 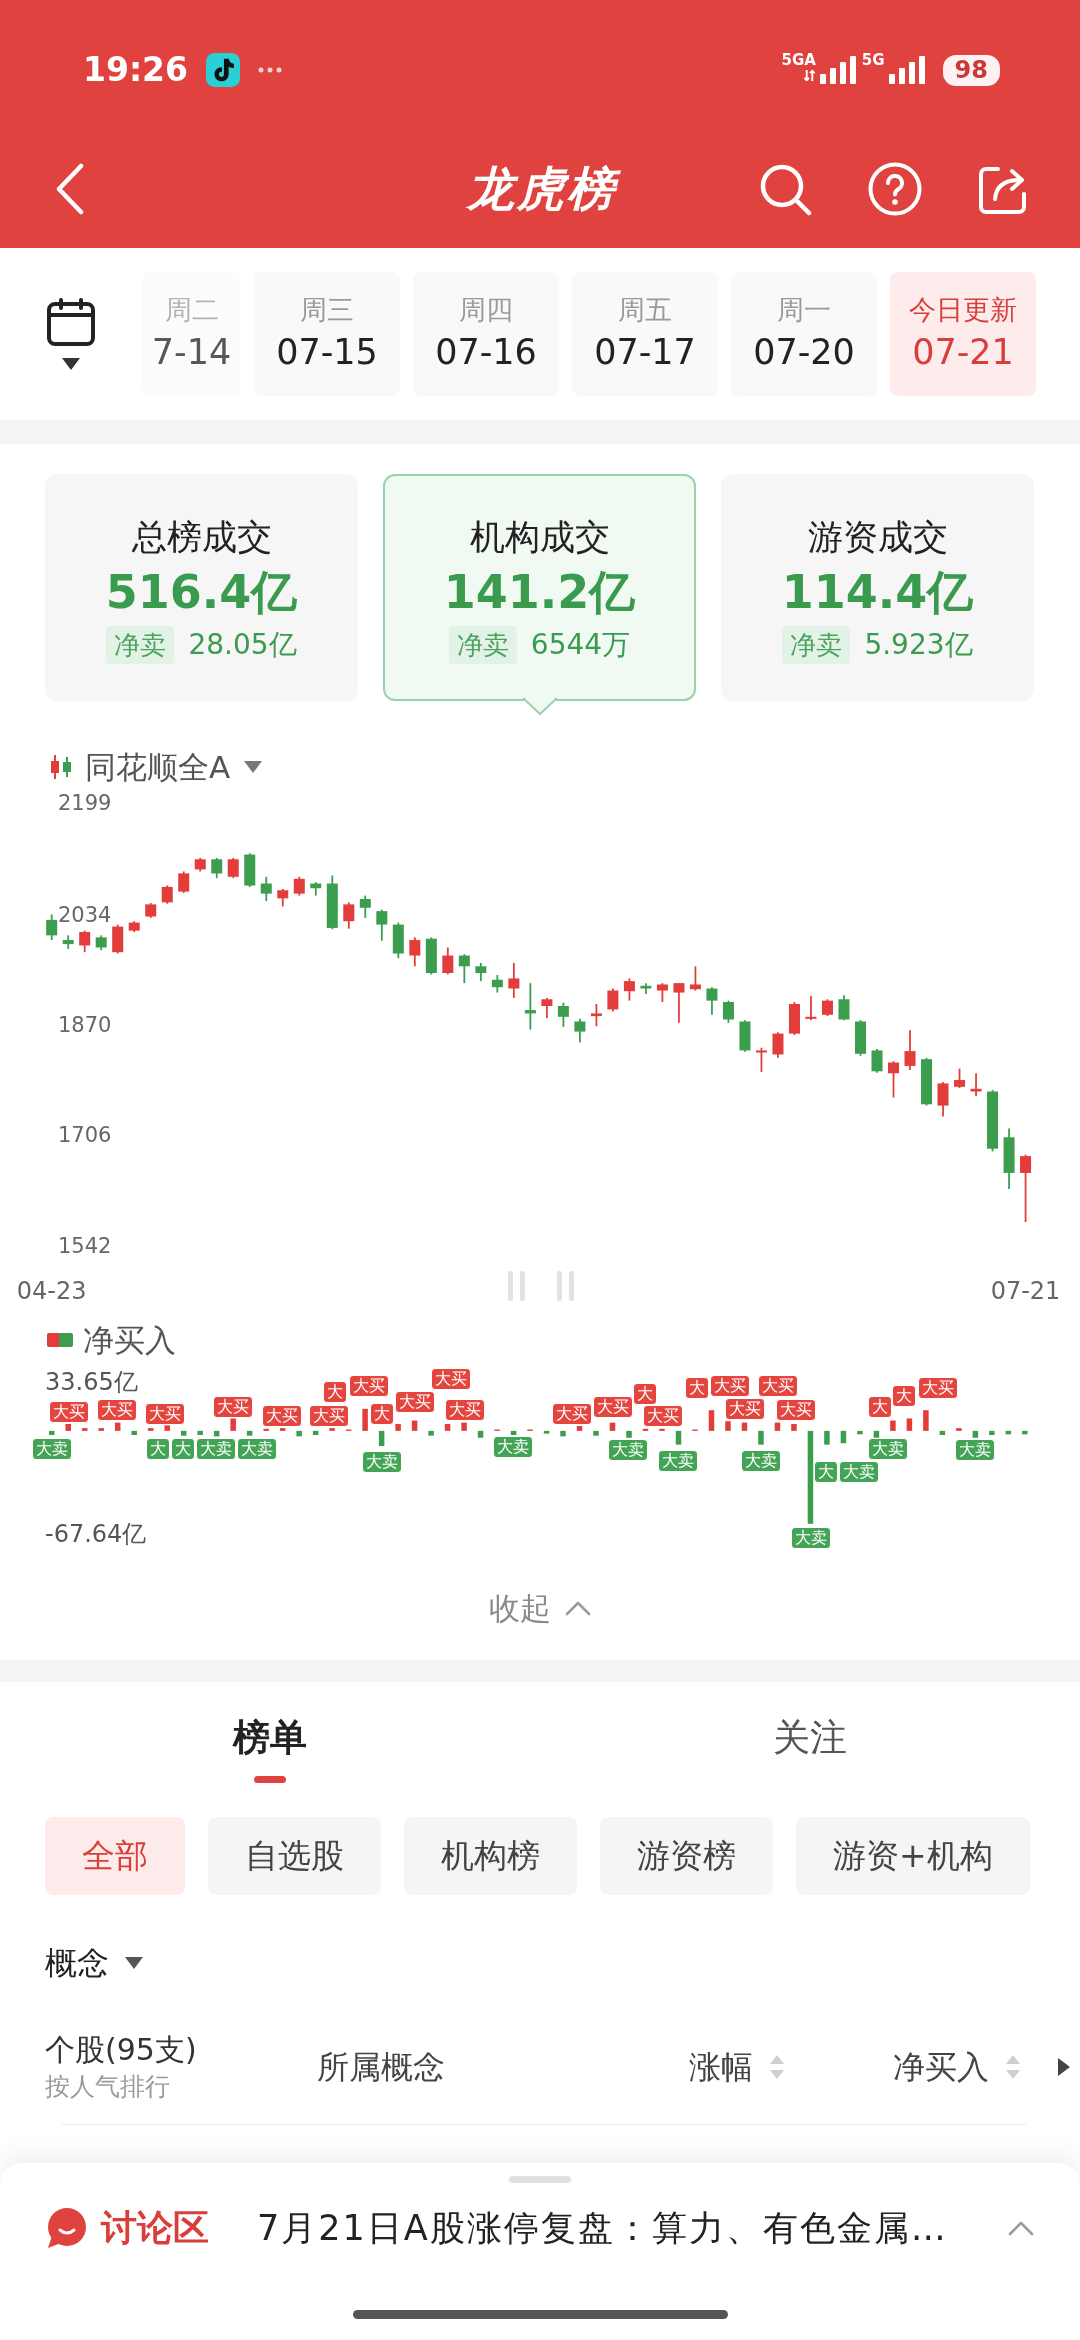 What do you see at coordinates (873, 60) in the screenshot?
I see `network-label: 5G` at bounding box center [873, 60].